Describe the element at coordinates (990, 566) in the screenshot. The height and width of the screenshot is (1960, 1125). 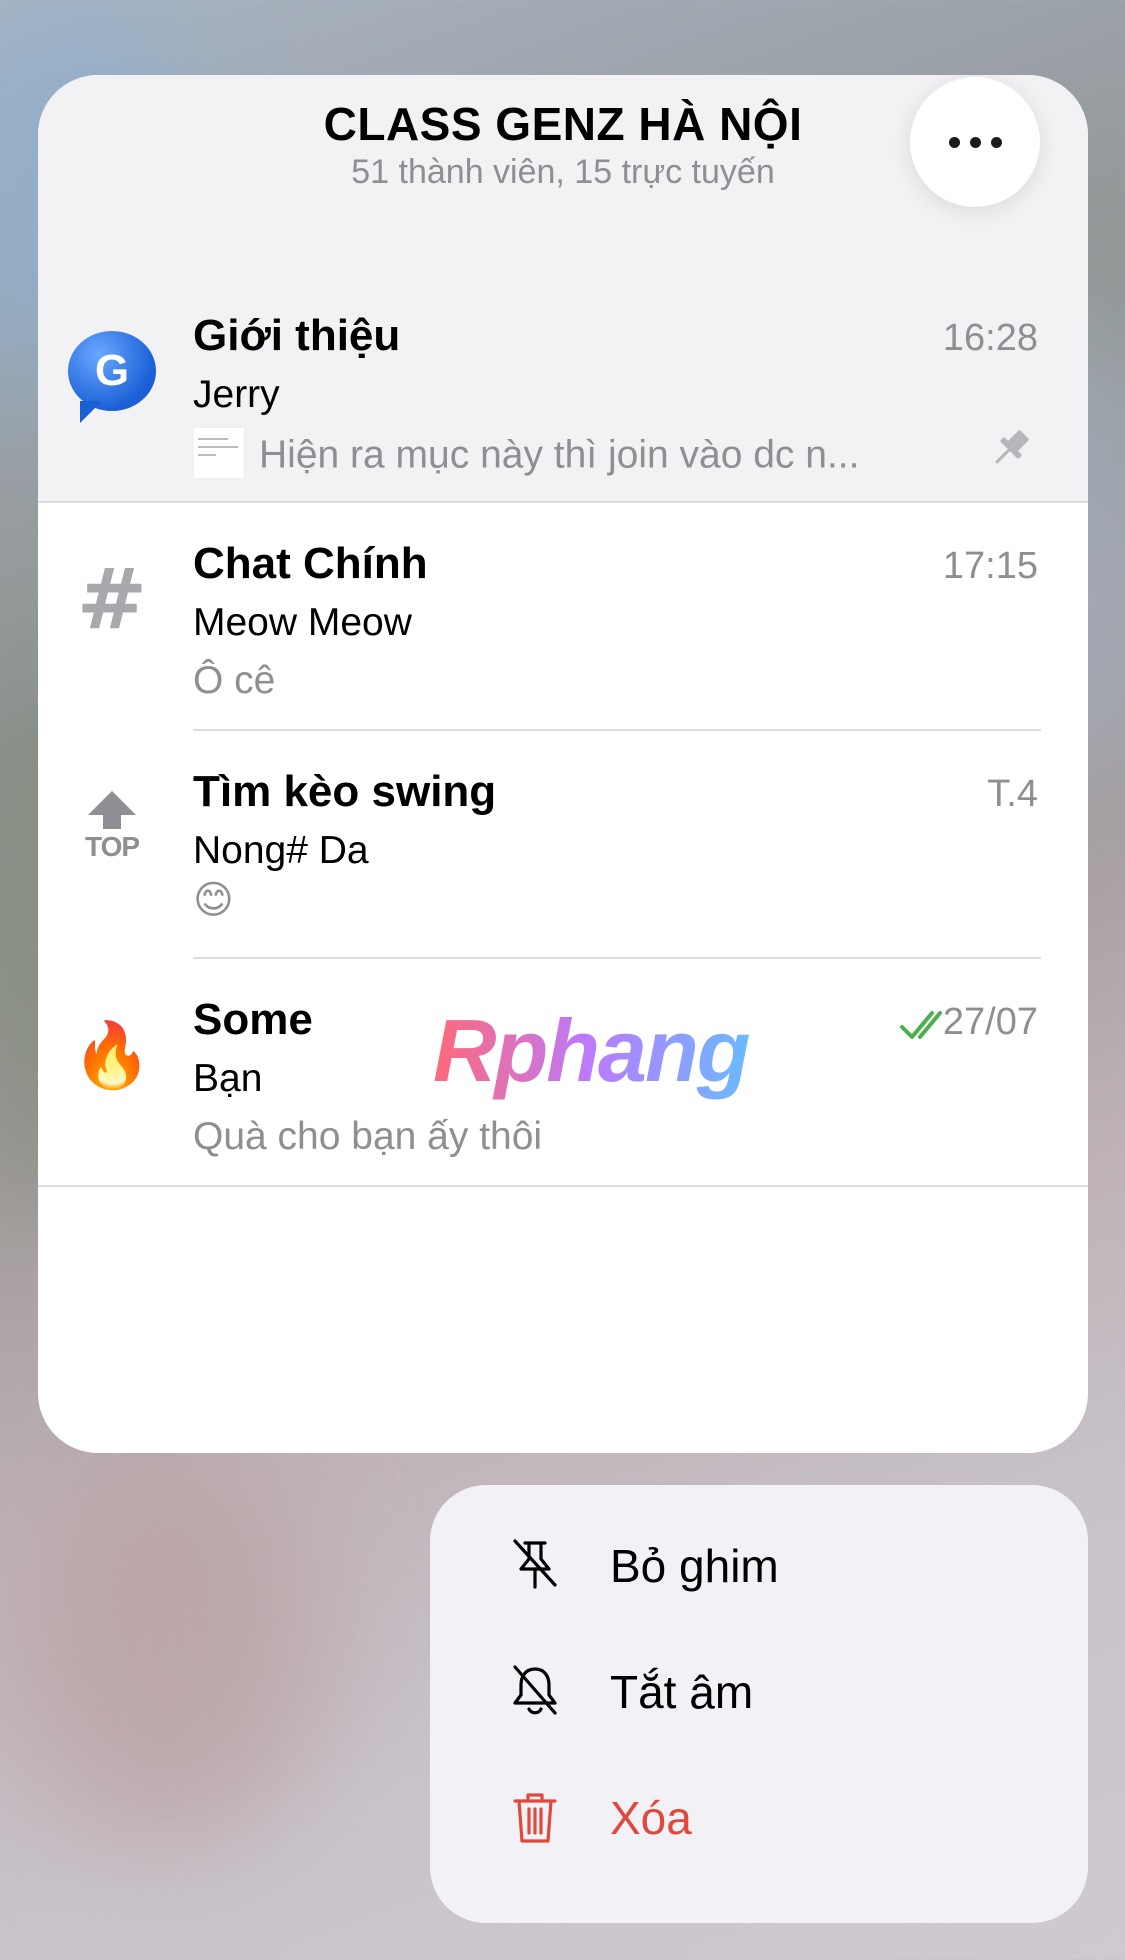
I see `chat-time: 17:15` at that location.